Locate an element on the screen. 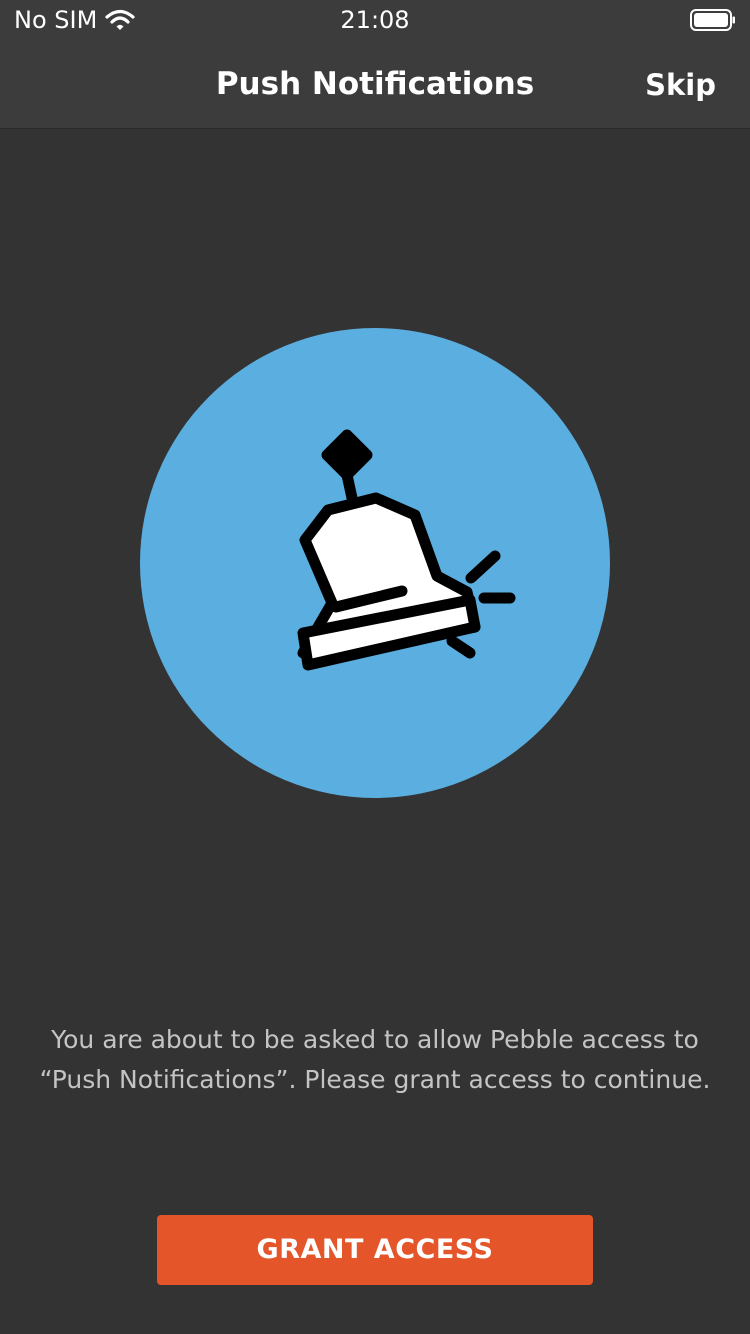 Image resolution: width=750 pixels, height=1334 pixels. status-bar: No SIM 21:08 is located at coordinates (375, 20).